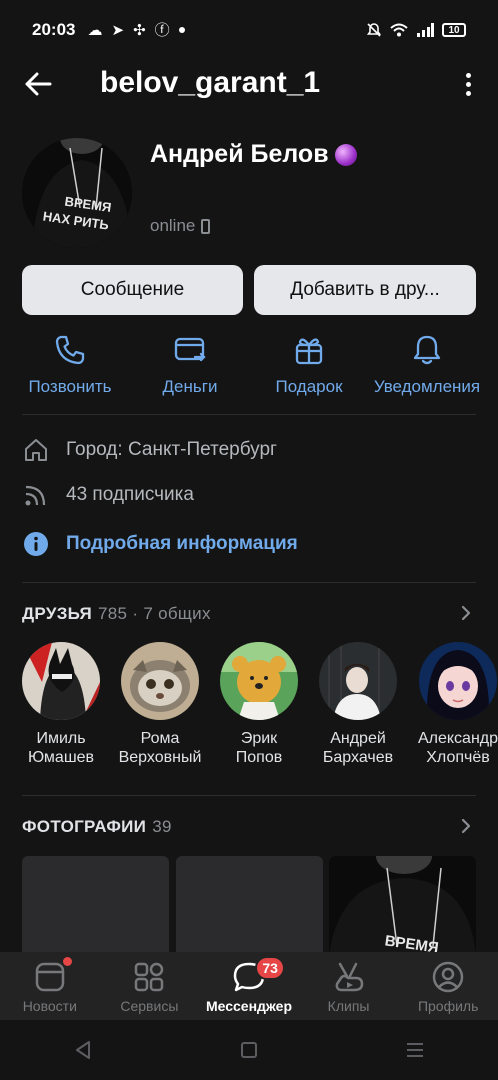 This screenshot has width=498, height=1080. What do you see at coordinates (427, 386) in the screenshot?
I see `notifications-label: Уведомления` at bounding box center [427, 386].